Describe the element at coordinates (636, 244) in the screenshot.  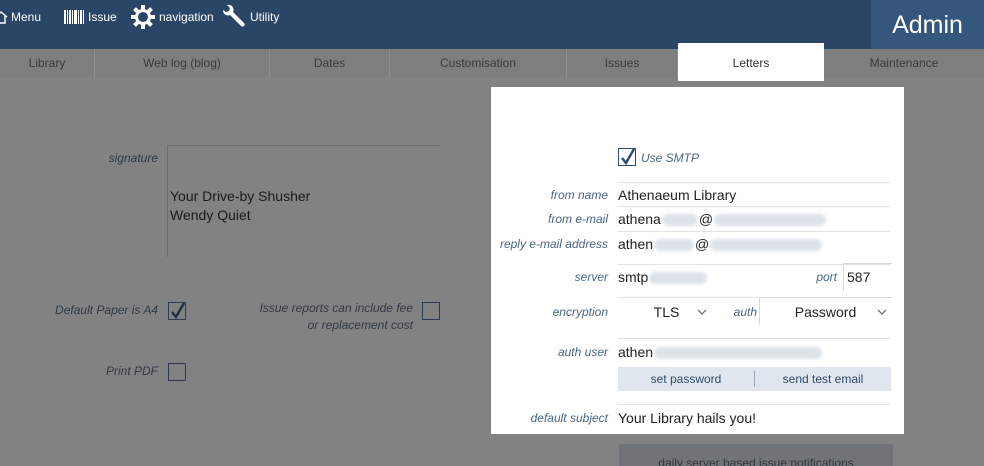
I see `reply-email-prefix: athen` at that location.